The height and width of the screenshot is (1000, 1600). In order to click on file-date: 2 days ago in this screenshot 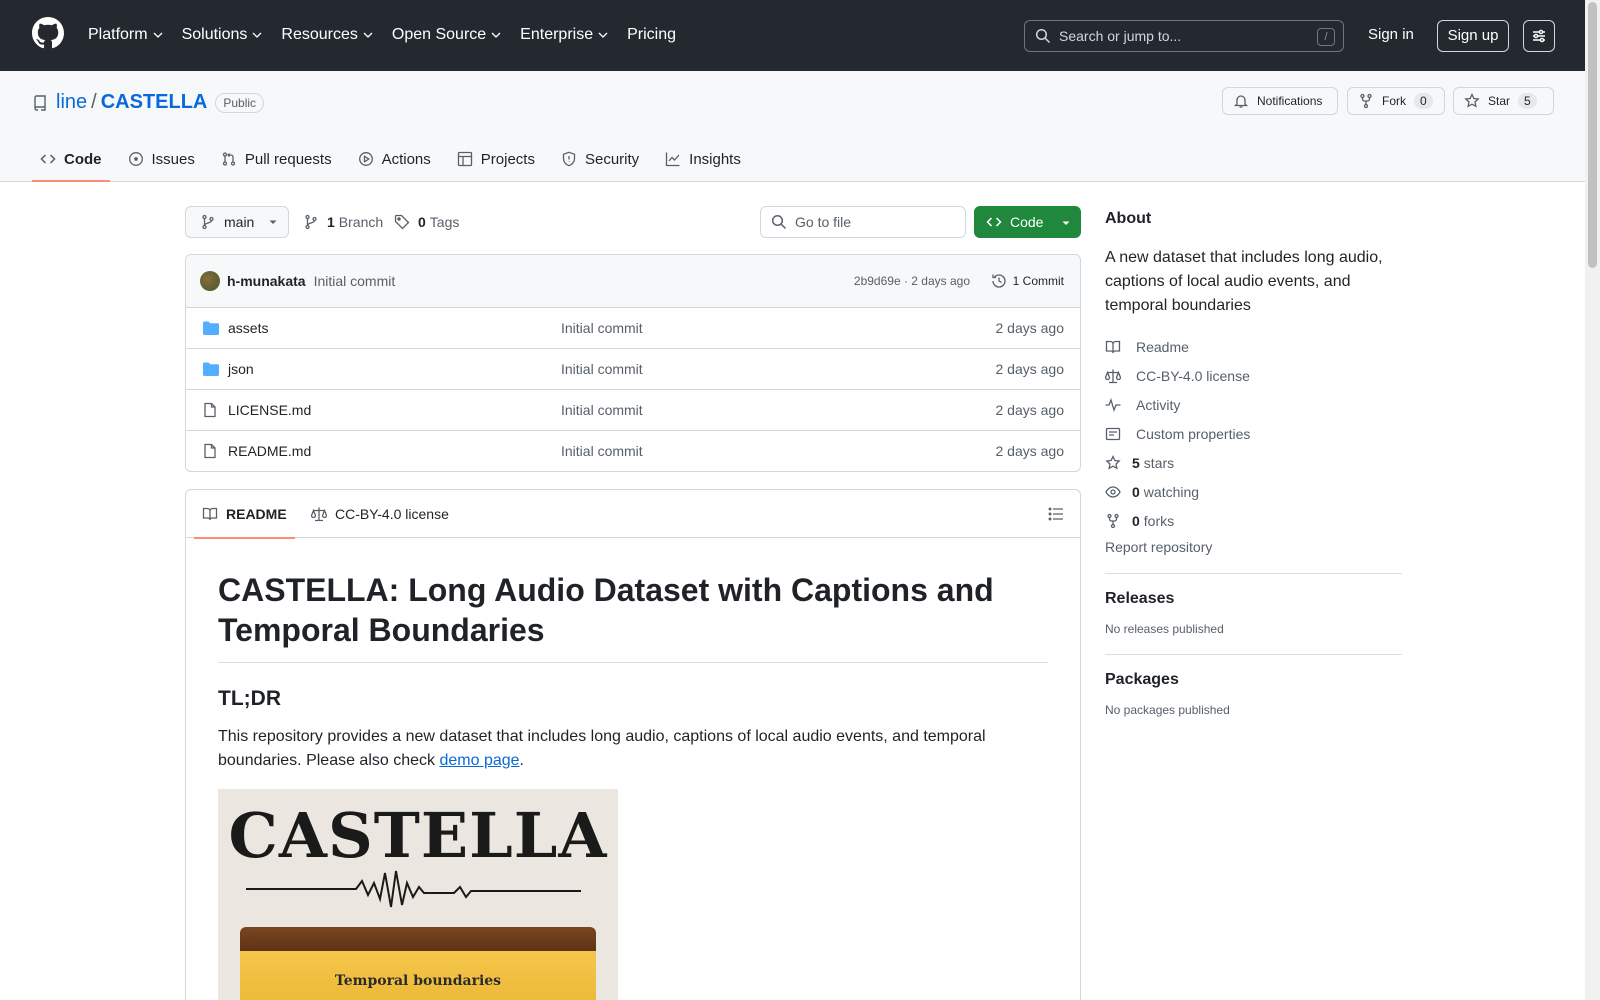, I will do `click(1030, 451)`.